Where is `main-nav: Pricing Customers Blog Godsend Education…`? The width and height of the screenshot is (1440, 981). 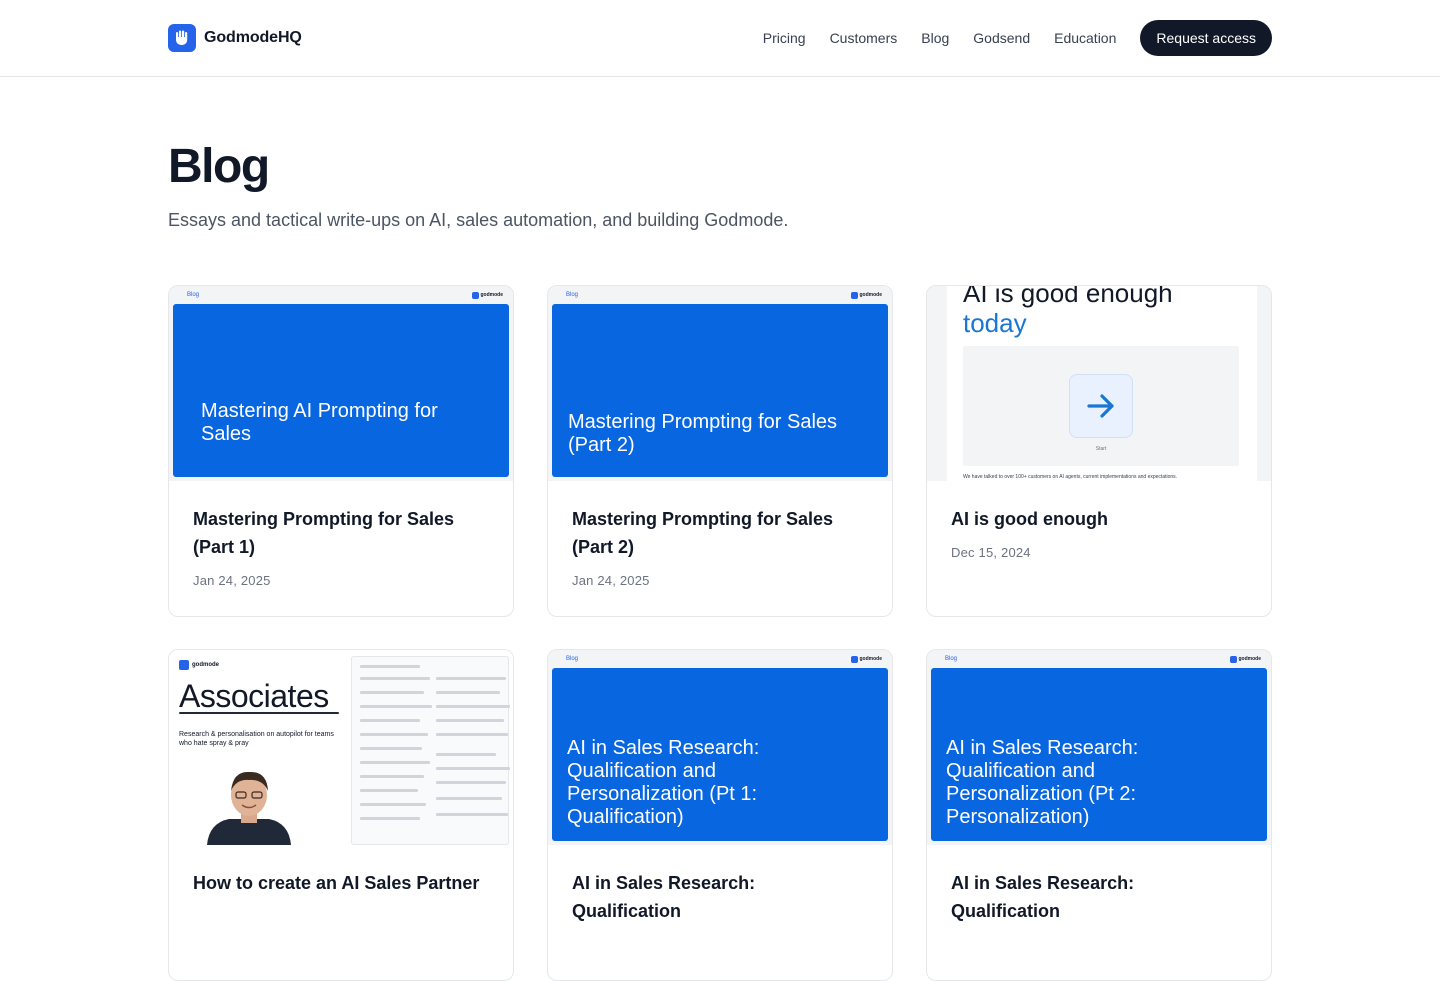 main-nav: Pricing Customers Blog Godsend Education… is located at coordinates (1017, 38).